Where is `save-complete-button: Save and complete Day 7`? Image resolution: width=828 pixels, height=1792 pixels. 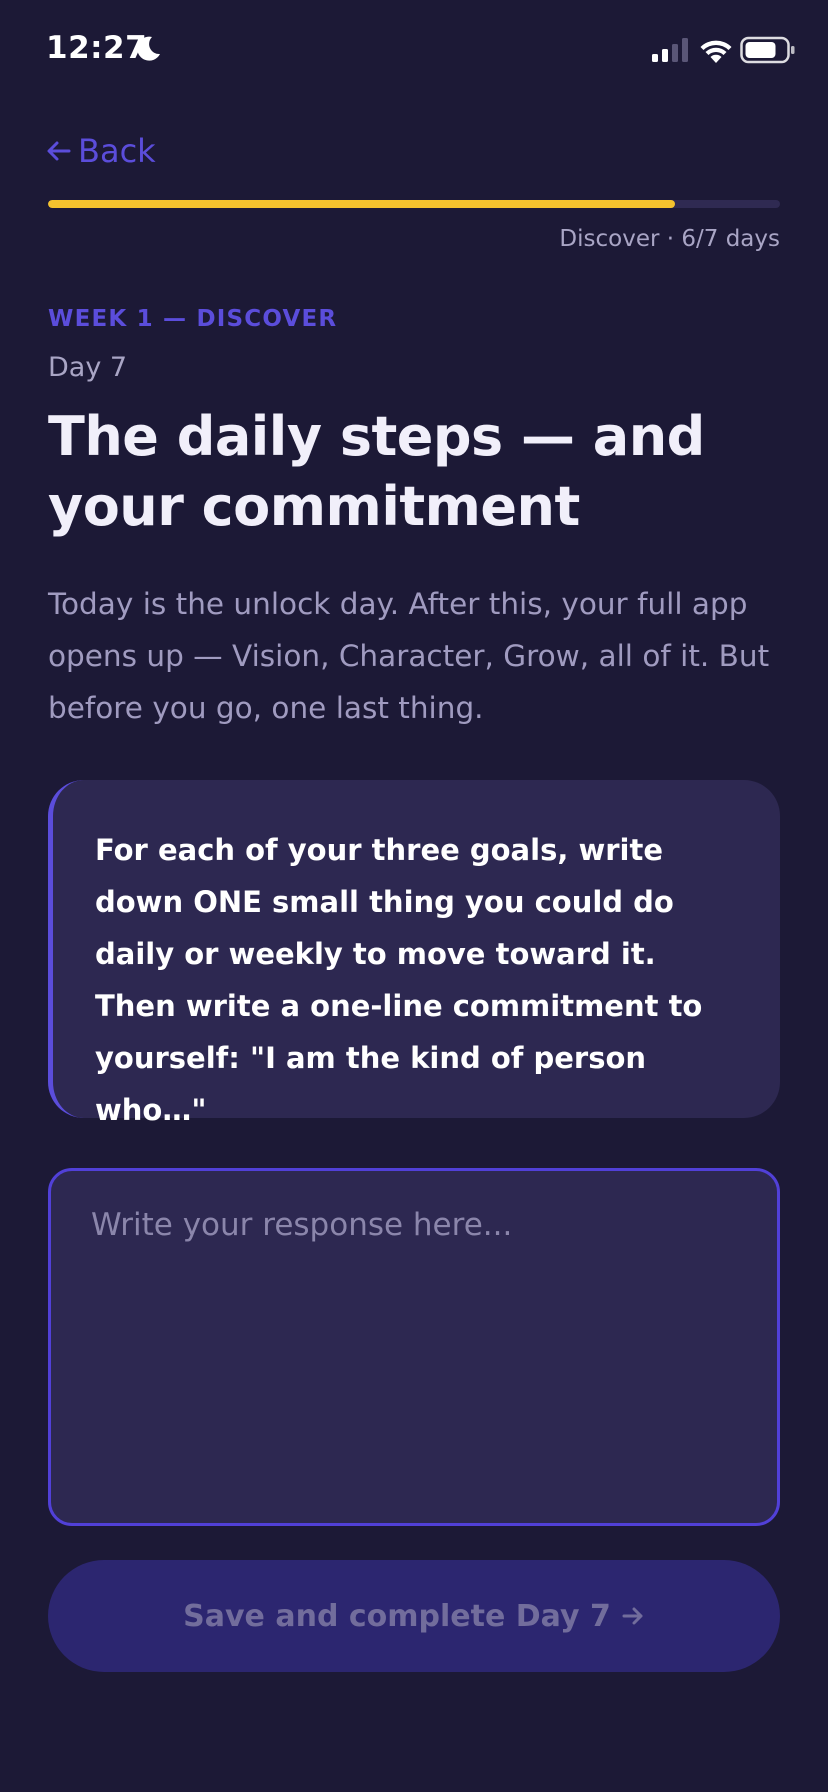 save-complete-button: Save and complete Day 7 is located at coordinates (414, 1616).